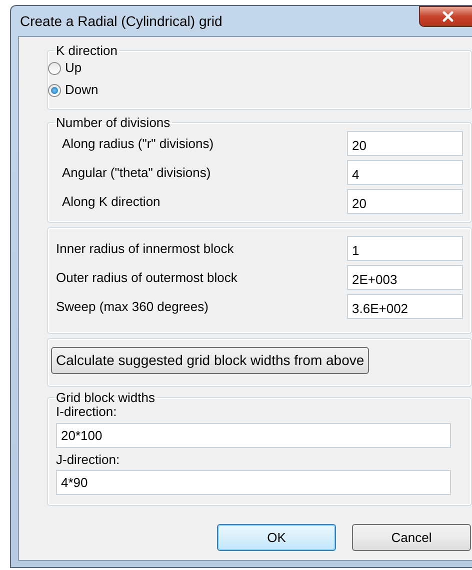 This screenshot has height=570, width=472. What do you see at coordinates (81, 90) in the screenshot?
I see `radio-label: Down` at bounding box center [81, 90].